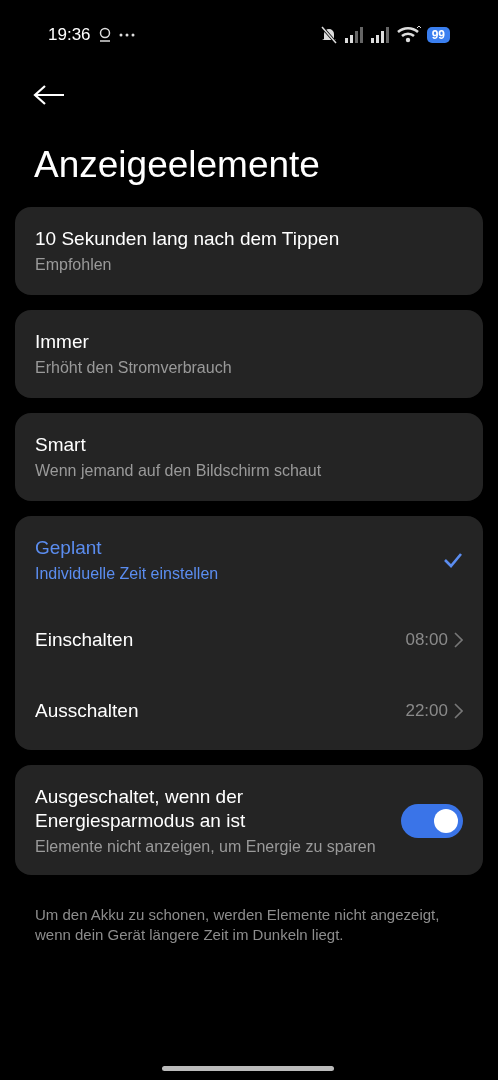  I want to click on option-card: Smart Wenn jemand auf den Bildschirm schaut, so click(249, 457).